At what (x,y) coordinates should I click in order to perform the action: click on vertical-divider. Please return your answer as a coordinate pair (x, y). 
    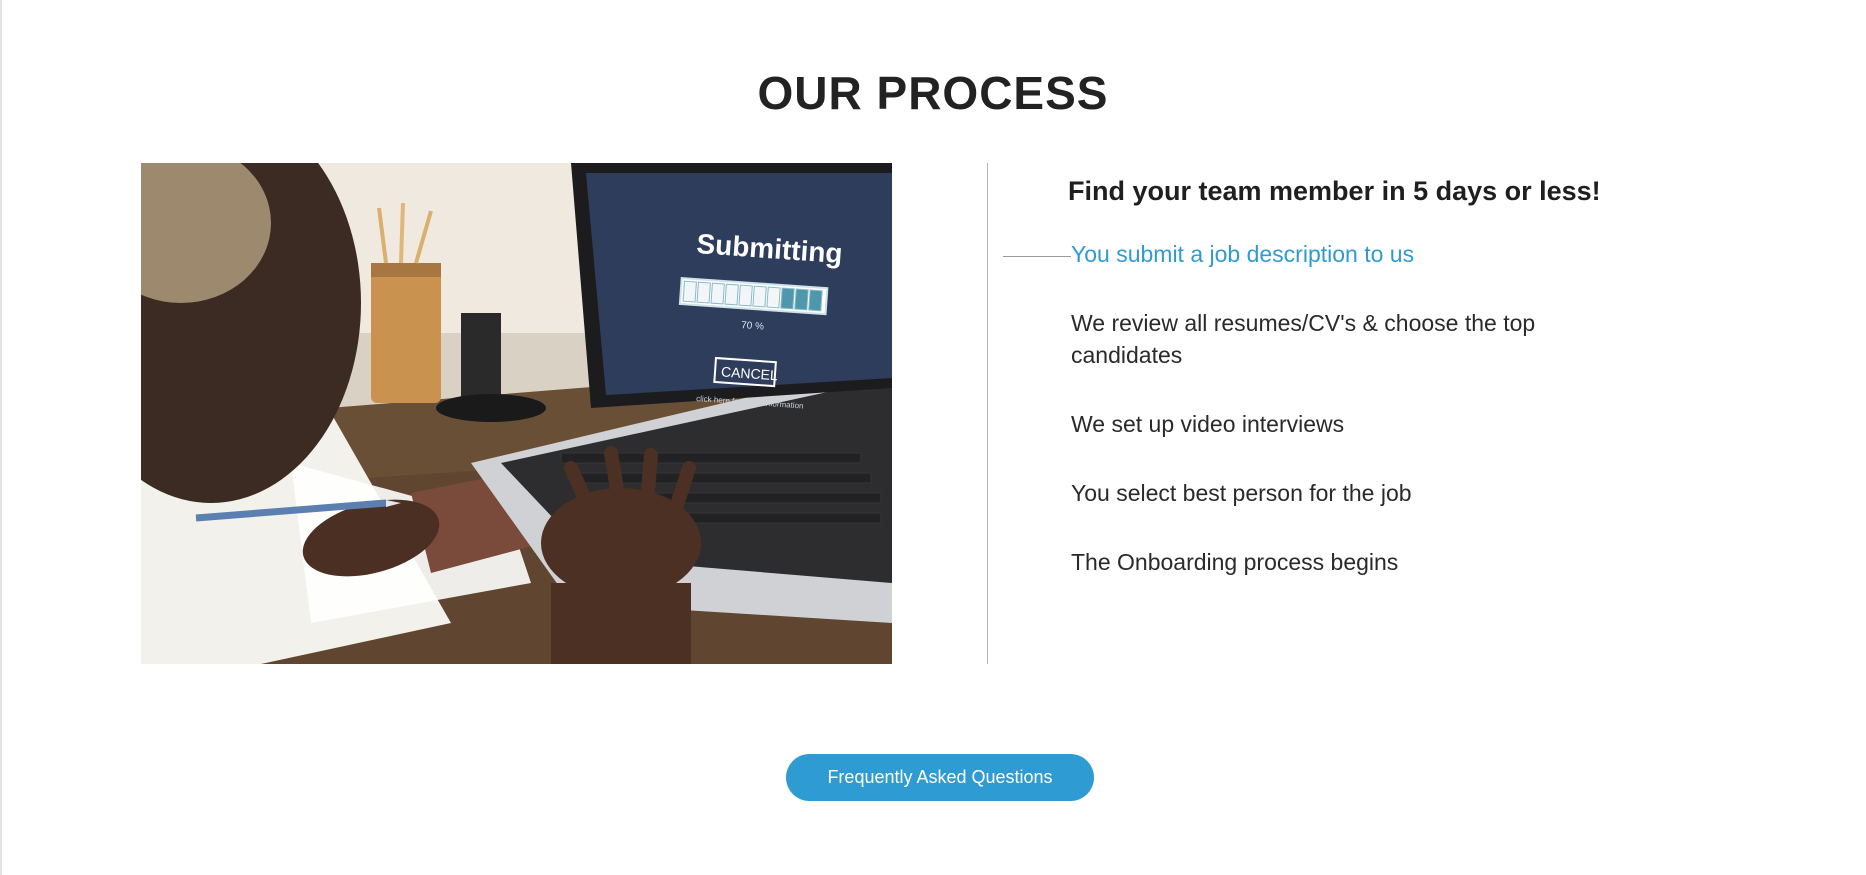
    Looking at the image, I should click on (987, 413).